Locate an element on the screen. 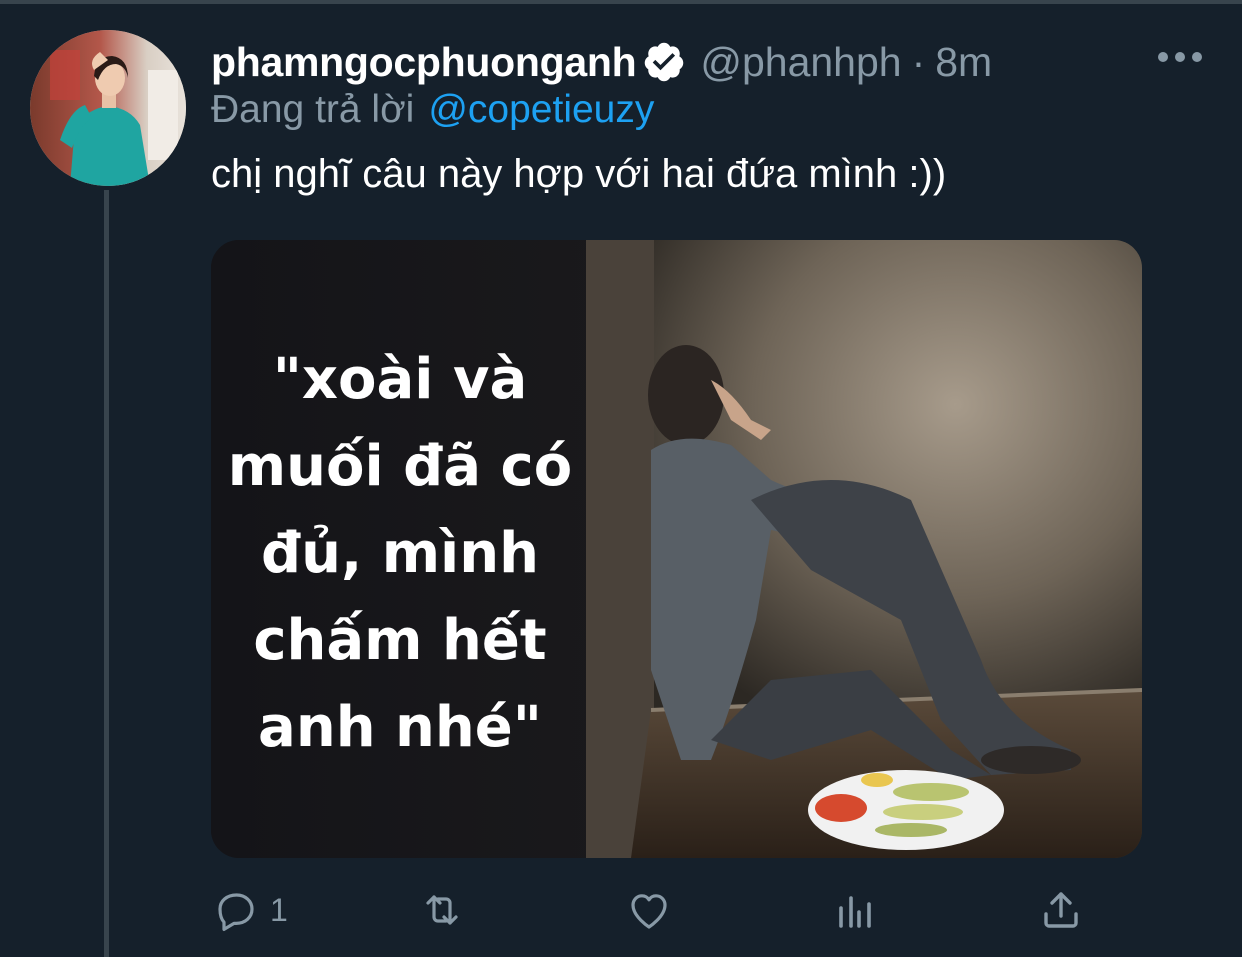 The height and width of the screenshot is (957, 1242). retweet-icon is located at coordinates (442, 910).